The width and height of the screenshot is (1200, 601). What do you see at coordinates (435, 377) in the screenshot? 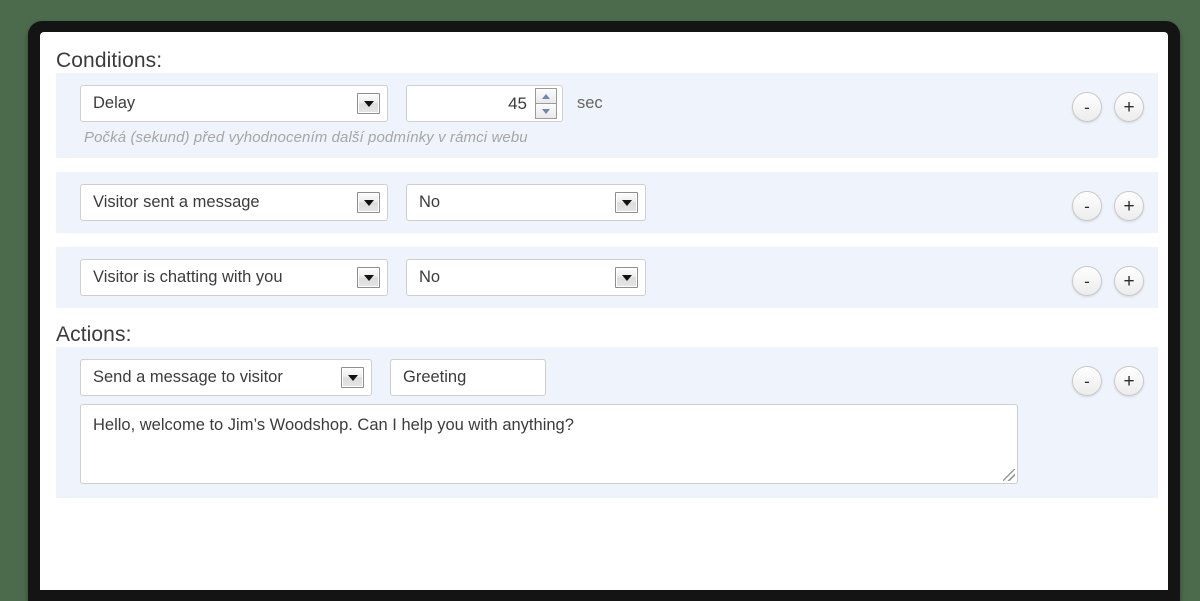
I see `action-name-value: Greeting` at bounding box center [435, 377].